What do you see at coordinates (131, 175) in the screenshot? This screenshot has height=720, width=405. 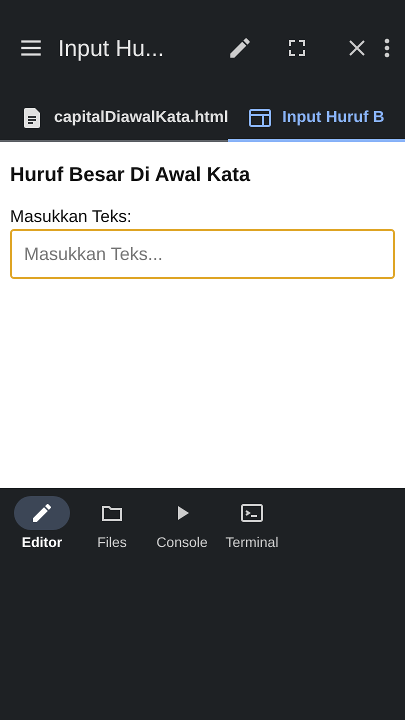 I see `page-heading: Huruf Besar Di Awal Kata` at bounding box center [131, 175].